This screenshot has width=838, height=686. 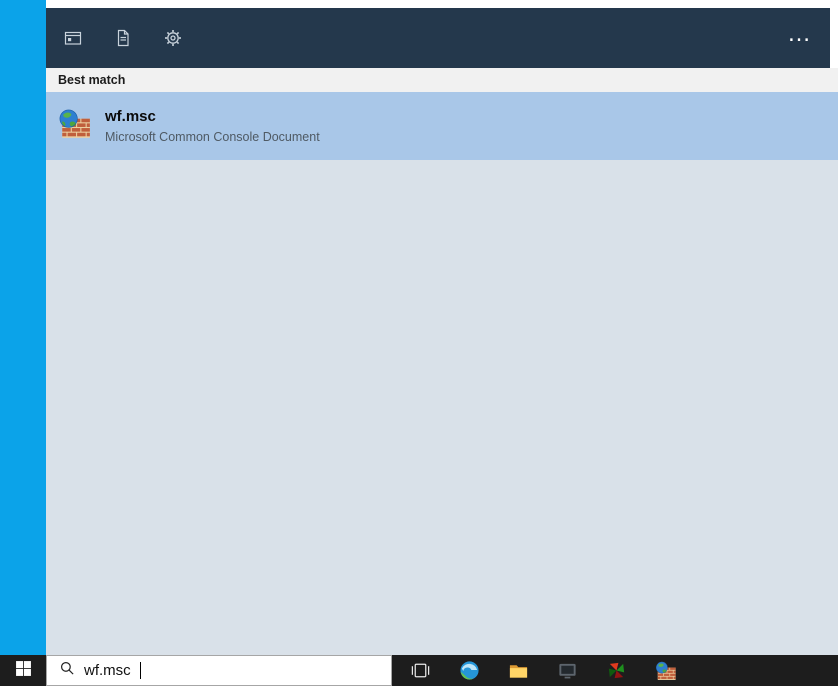 I want to click on best-match-label: Best match, so click(x=92, y=80).